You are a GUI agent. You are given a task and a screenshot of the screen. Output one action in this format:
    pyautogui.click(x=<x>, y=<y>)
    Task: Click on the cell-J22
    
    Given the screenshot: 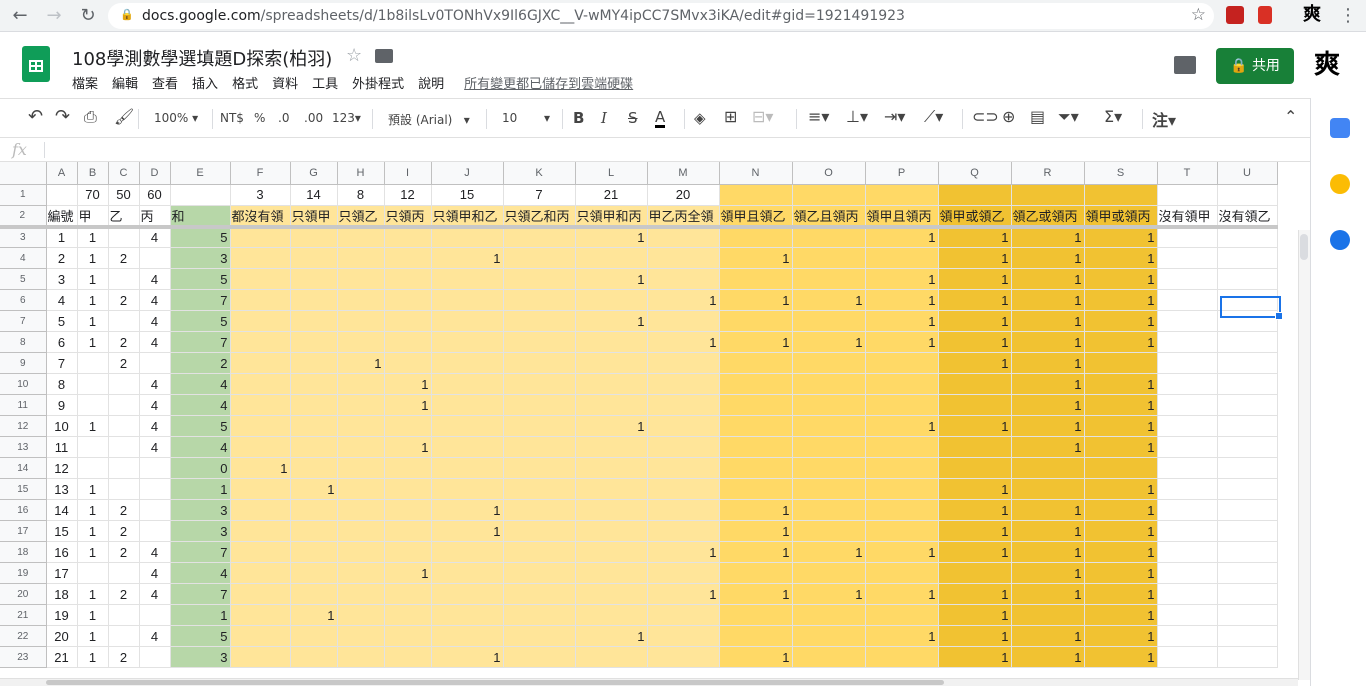 What is the action you would take?
    pyautogui.click(x=467, y=636)
    